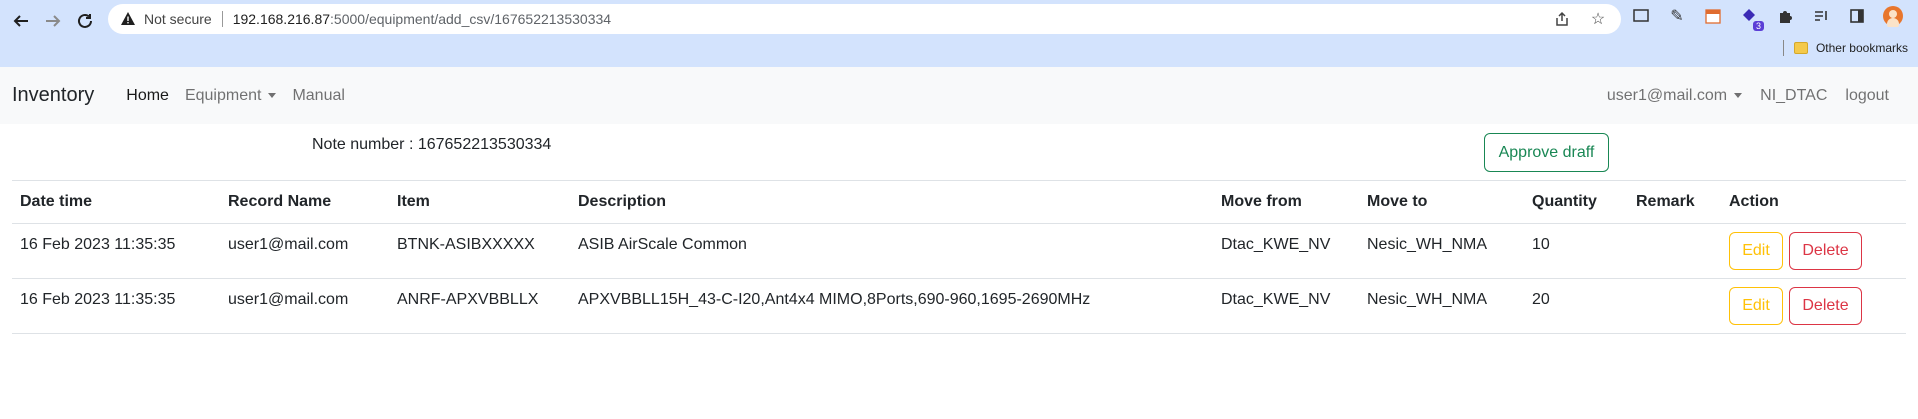 This screenshot has height=419, width=1918. Describe the element at coordinates (1813, 202) in the screenshot. I see `col-action: Action` at that location.